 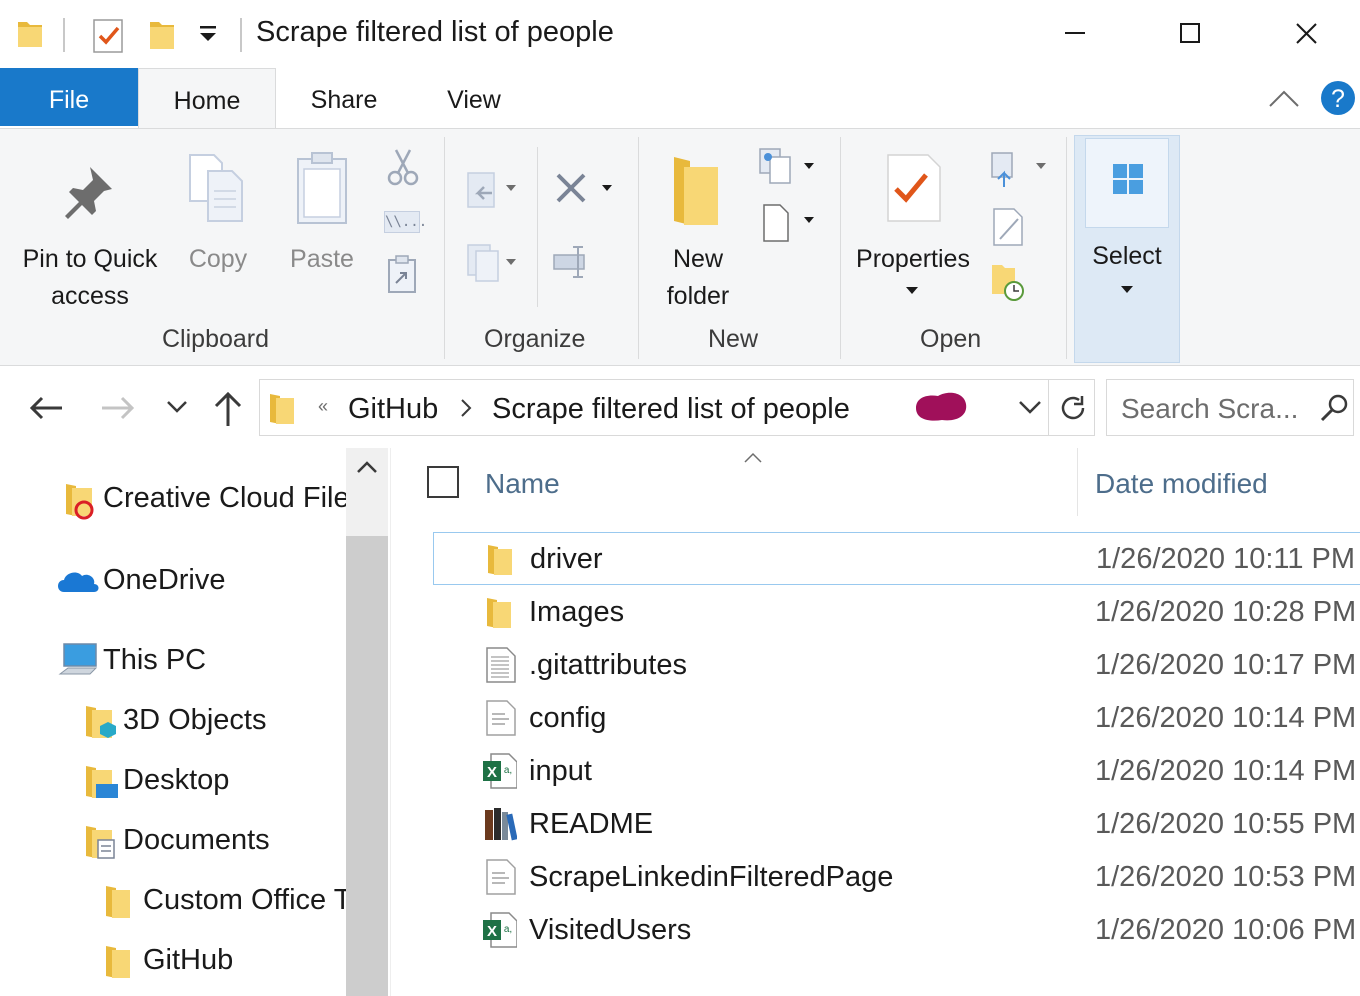 What do you see at coordinates (913, 259) in the screenshot?
I see `properties-label: Properties` at bounding box center [913, 259].